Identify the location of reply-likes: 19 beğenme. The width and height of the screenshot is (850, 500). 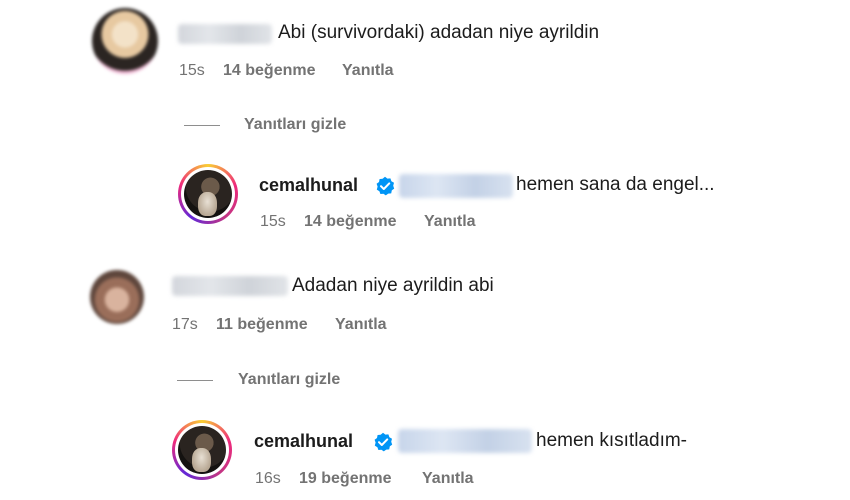
(345, 479).